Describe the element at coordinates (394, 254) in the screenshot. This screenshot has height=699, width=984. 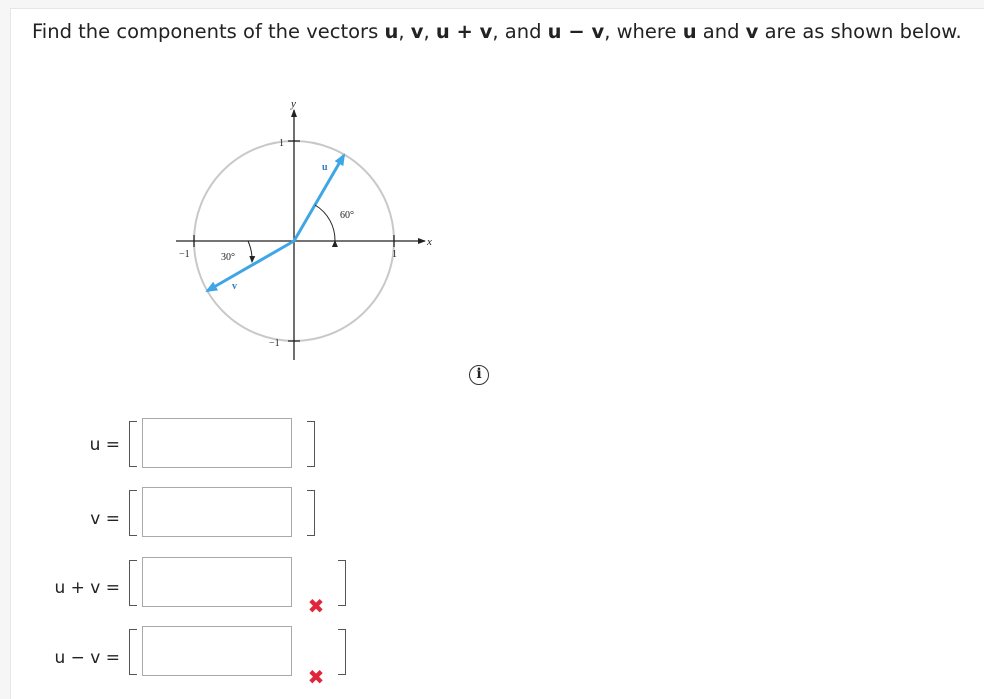
I see `tick-label-right: 1` at that location.